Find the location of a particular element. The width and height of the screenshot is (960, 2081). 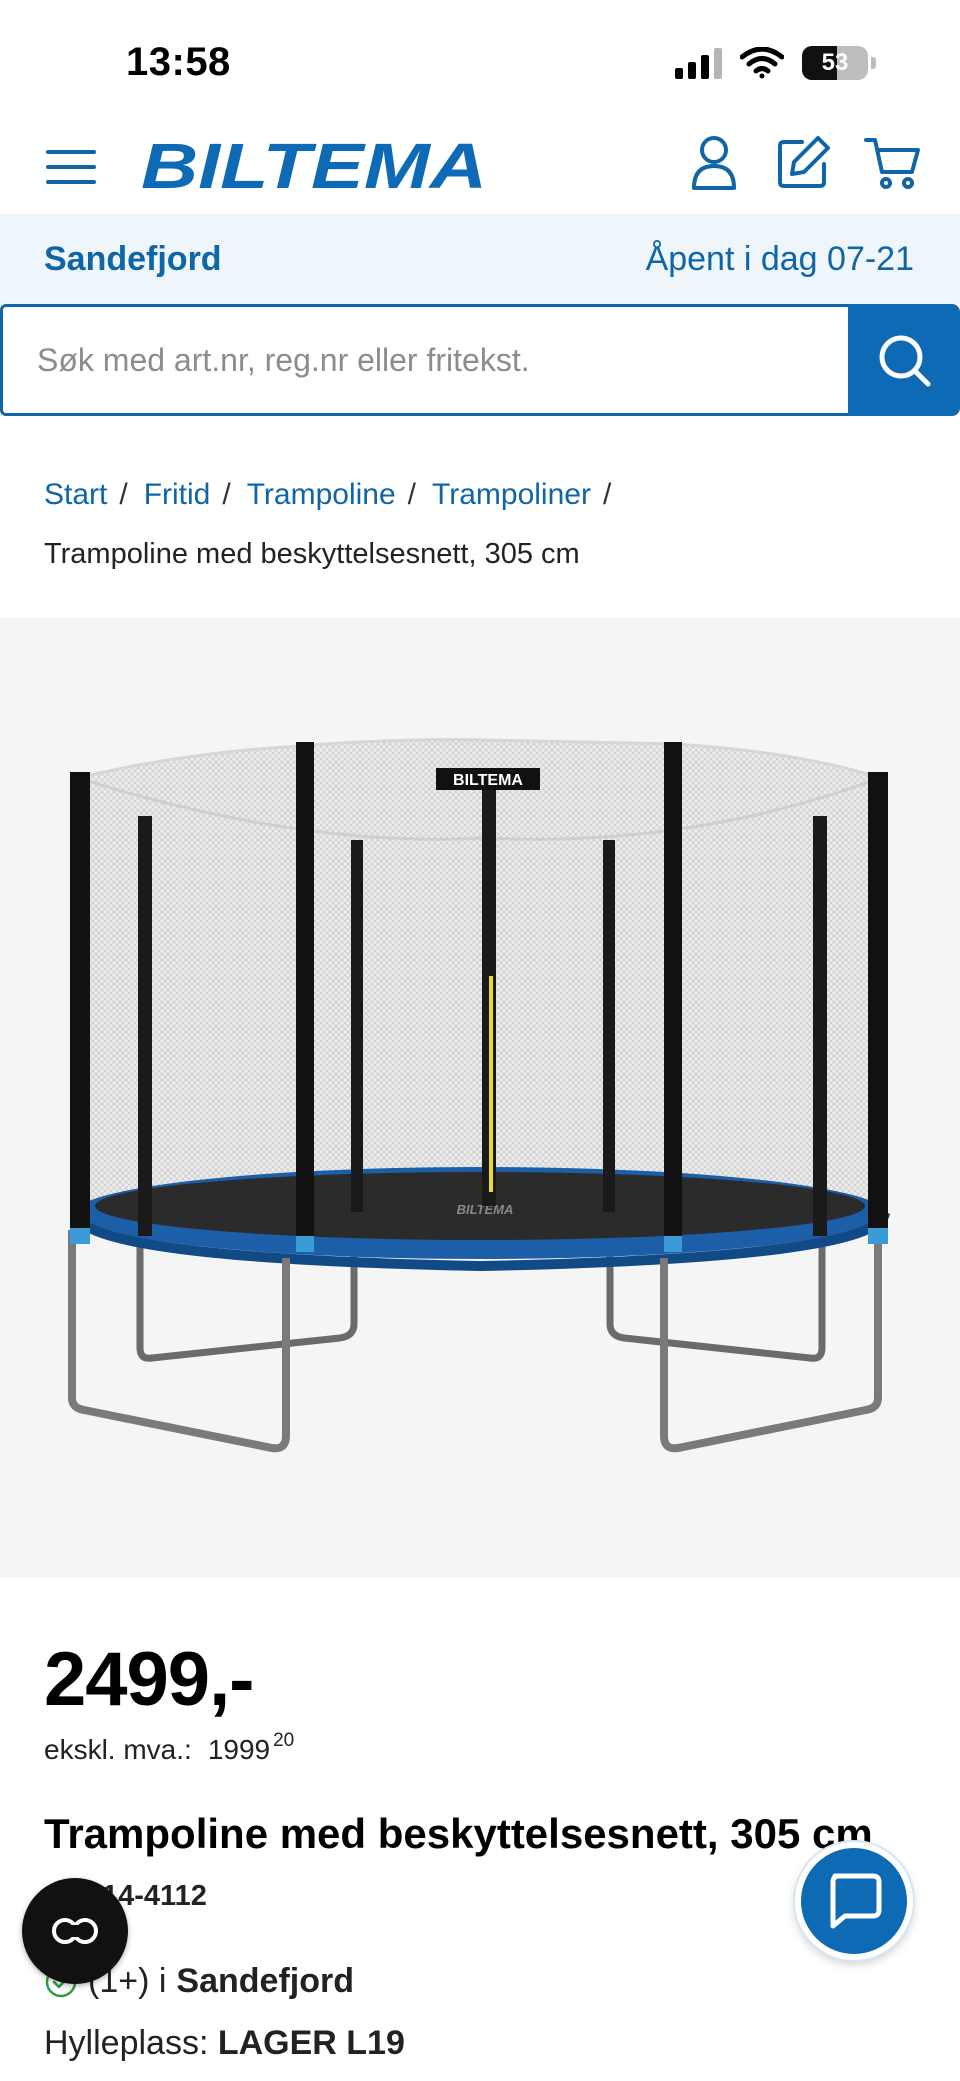

selected-store-link: Sandefjord is located at coordinates (133, 259).